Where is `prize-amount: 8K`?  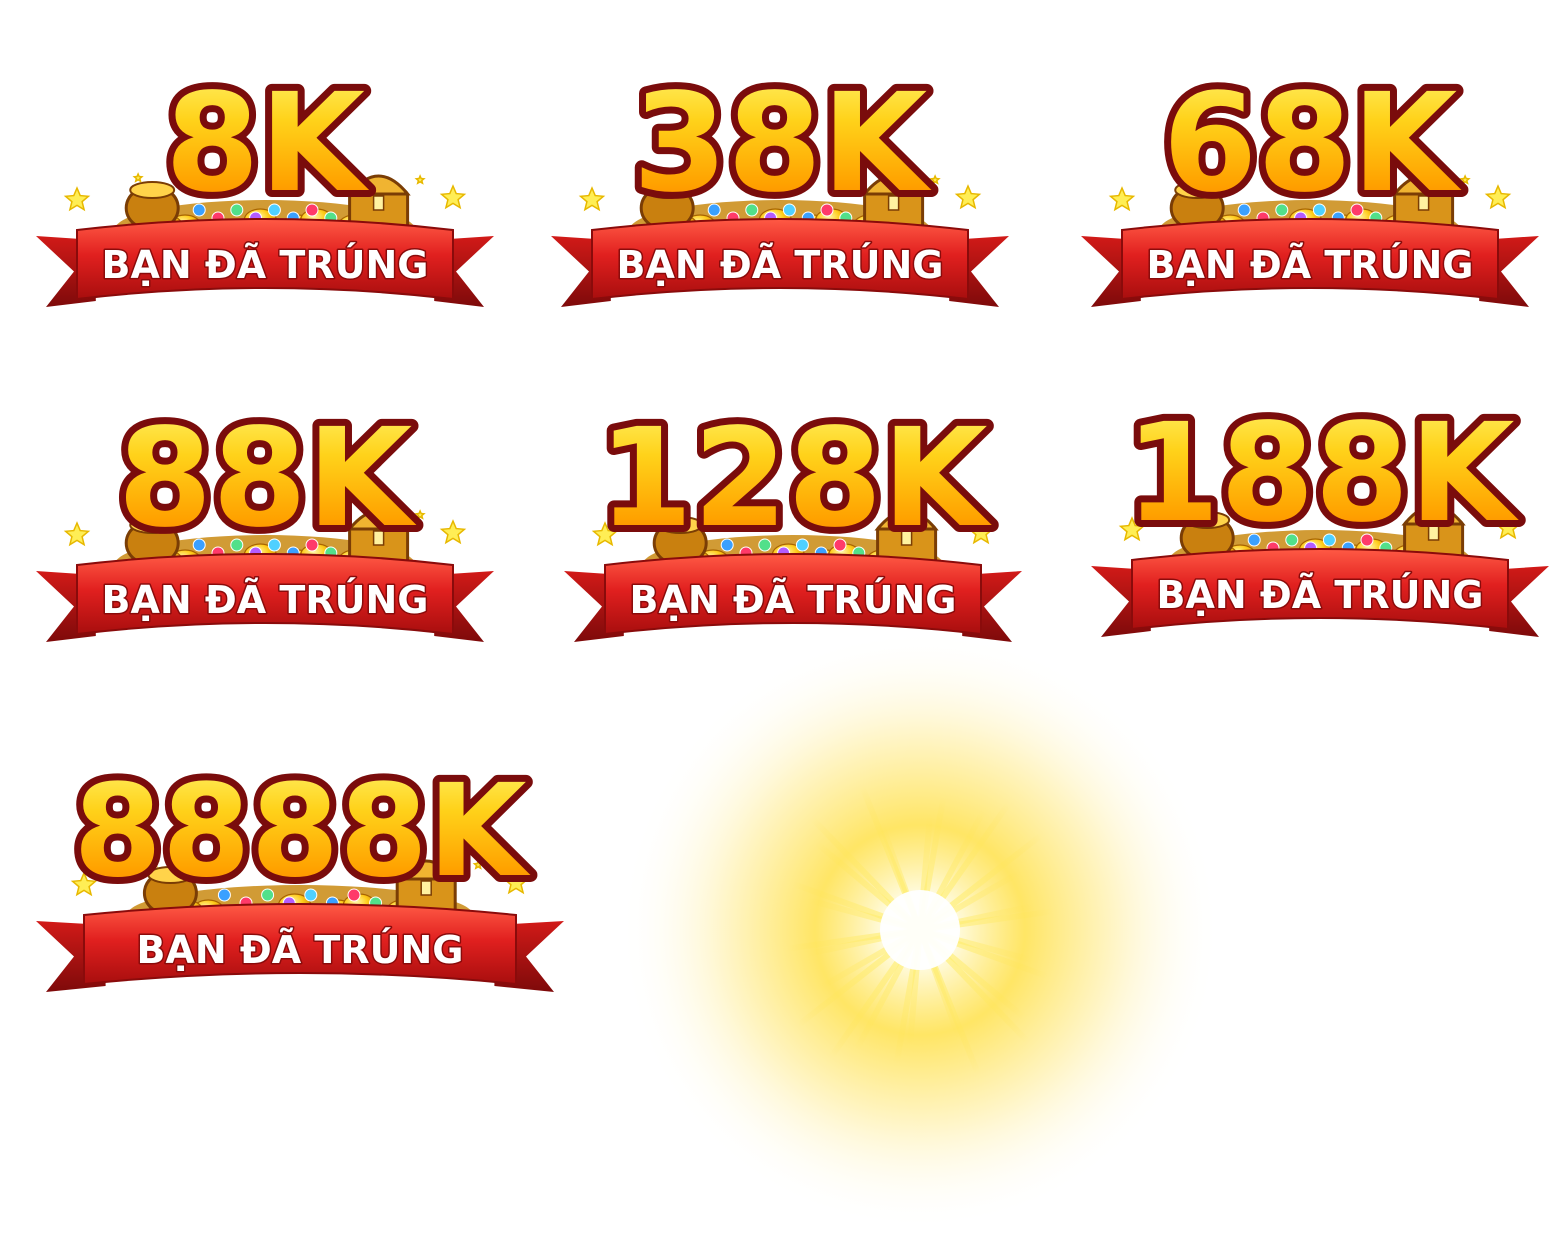
prize-amount: 8K is located at coordinates (267, 144).